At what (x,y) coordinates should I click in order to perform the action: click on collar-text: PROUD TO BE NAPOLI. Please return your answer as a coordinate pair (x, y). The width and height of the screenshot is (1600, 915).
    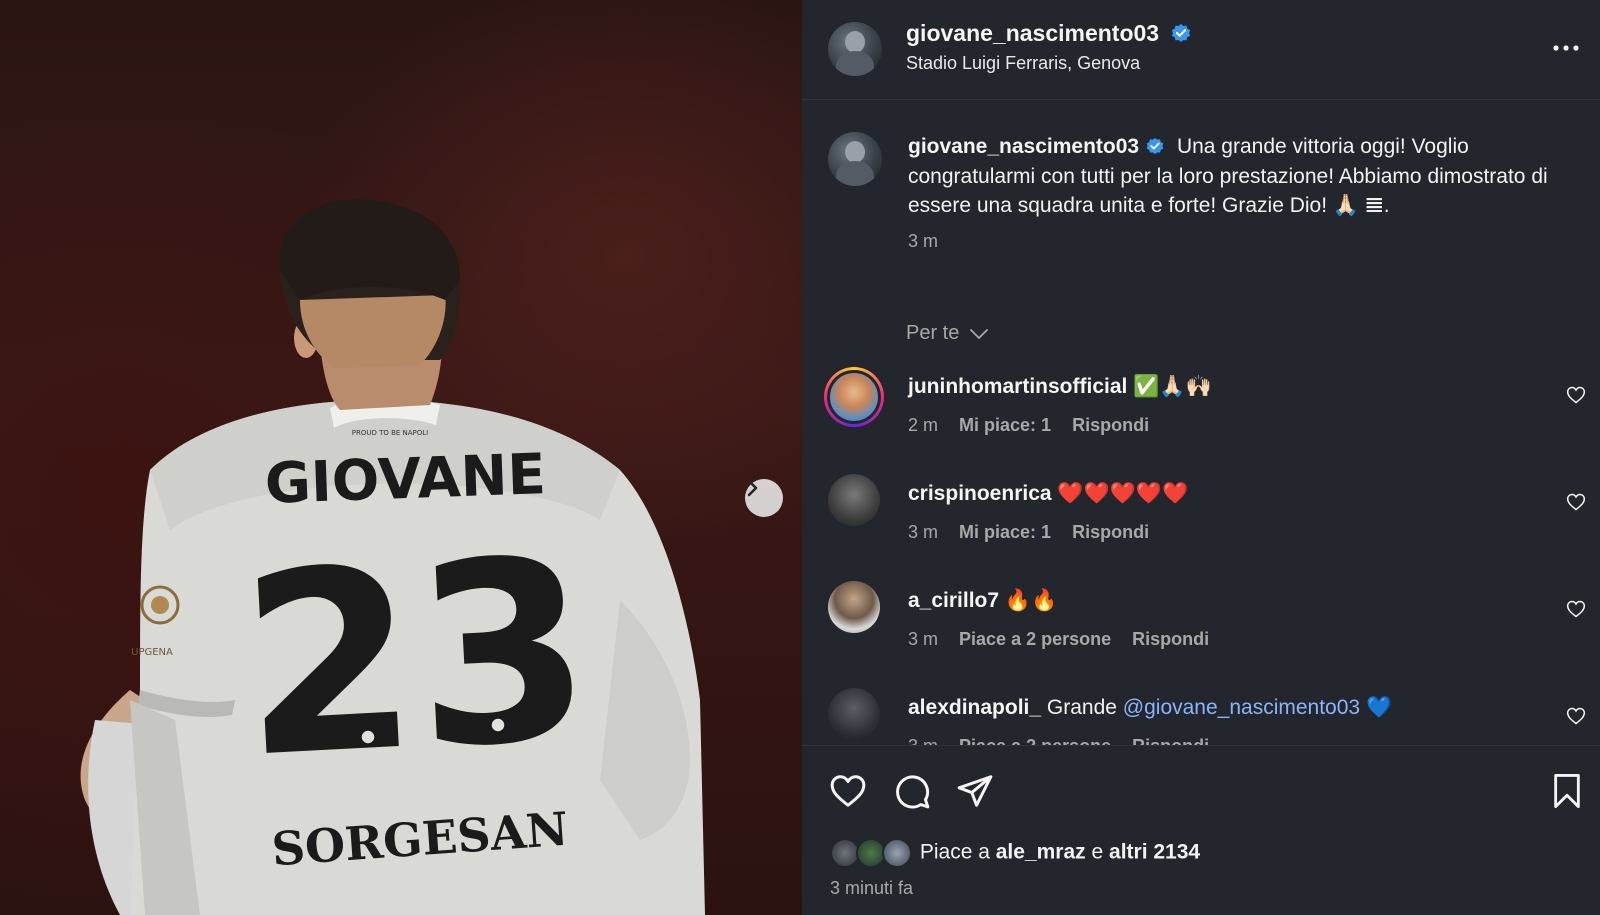
    Looking at the image, I should click on (390, 433).